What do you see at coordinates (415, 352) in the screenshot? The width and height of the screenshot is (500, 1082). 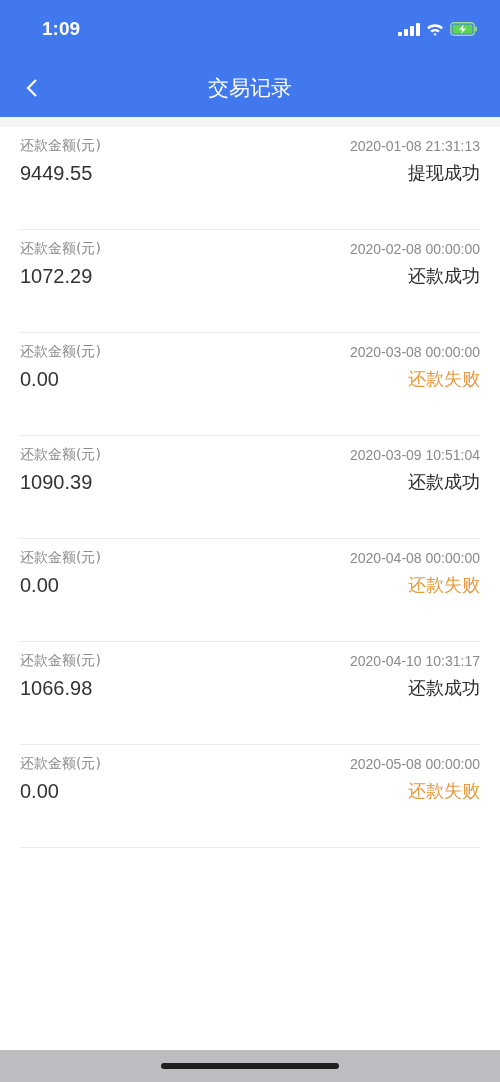 I see `transaction-time: 2020-03-08 00:00:00` at bounding box center [415, 352].